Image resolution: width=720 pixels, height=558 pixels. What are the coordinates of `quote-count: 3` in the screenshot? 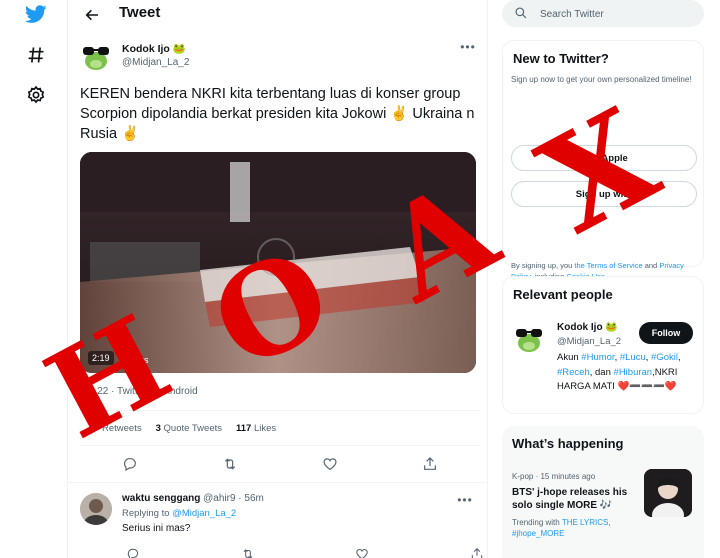 It's located at (158, 428).